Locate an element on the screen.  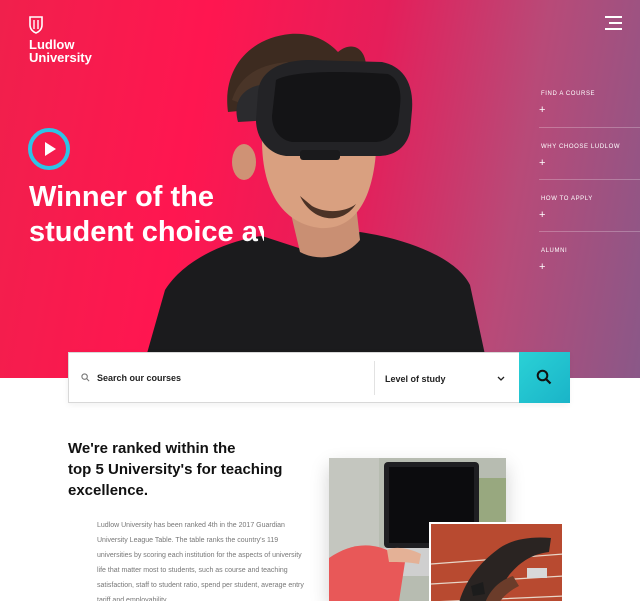
side-nav-label: WHY CHOOSE LUDLOW is located at coordinates (581, 147).